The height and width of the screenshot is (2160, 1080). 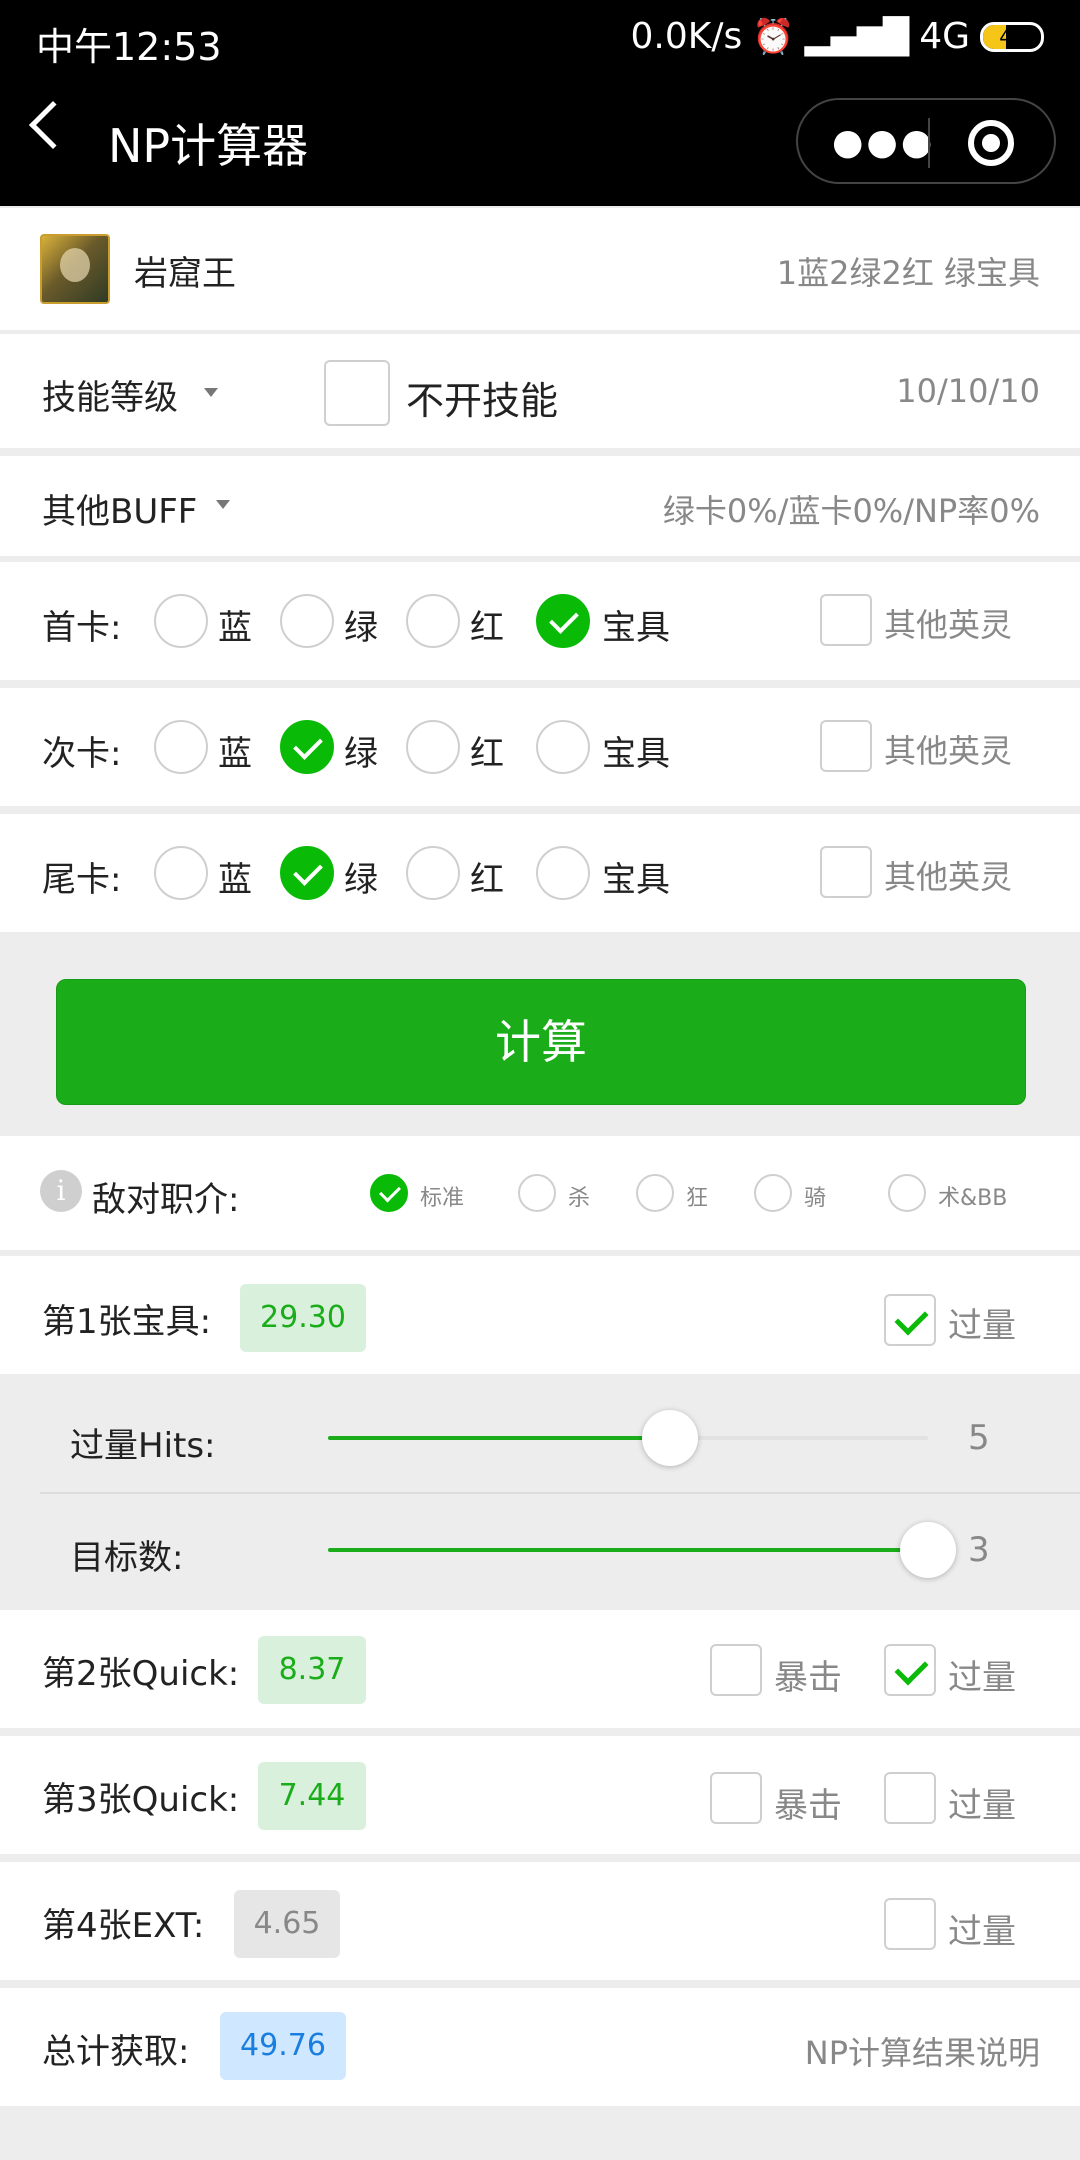 What do you see at coordinates (482, 401) in the screenshot?
I see `no-skill-label: 不开技能` at bounding box center [482, 401].